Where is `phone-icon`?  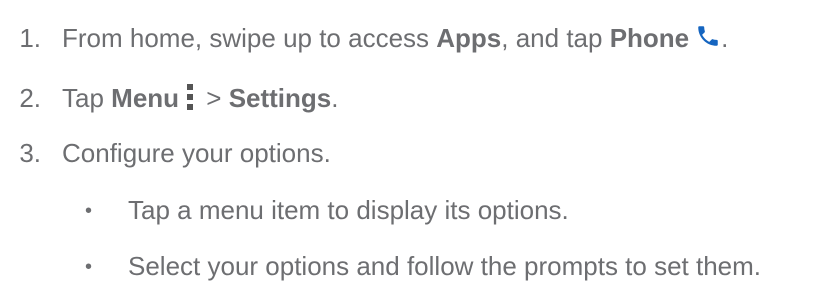
phone-icon is located at coordinates (708, 36).